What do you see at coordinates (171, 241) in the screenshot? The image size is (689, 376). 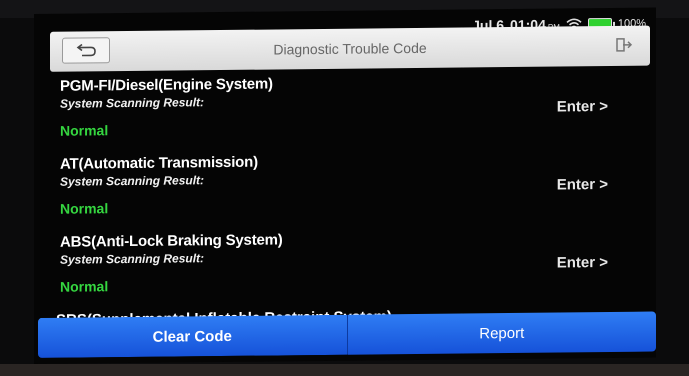 I see `system-name: ABS(Anti-Lock Braking System)` at bounding box center [171, 241].